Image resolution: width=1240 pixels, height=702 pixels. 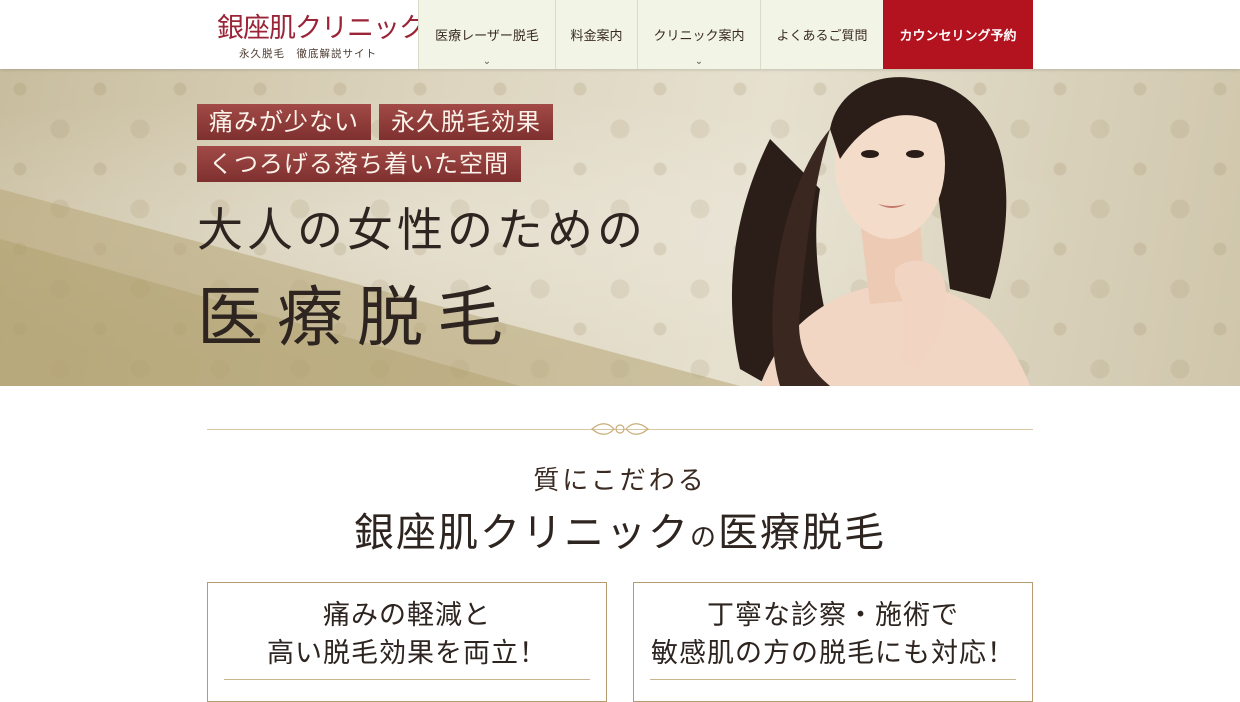 I want to click on hero-tag: 痛みが少ない, so click(x=284, y=122).